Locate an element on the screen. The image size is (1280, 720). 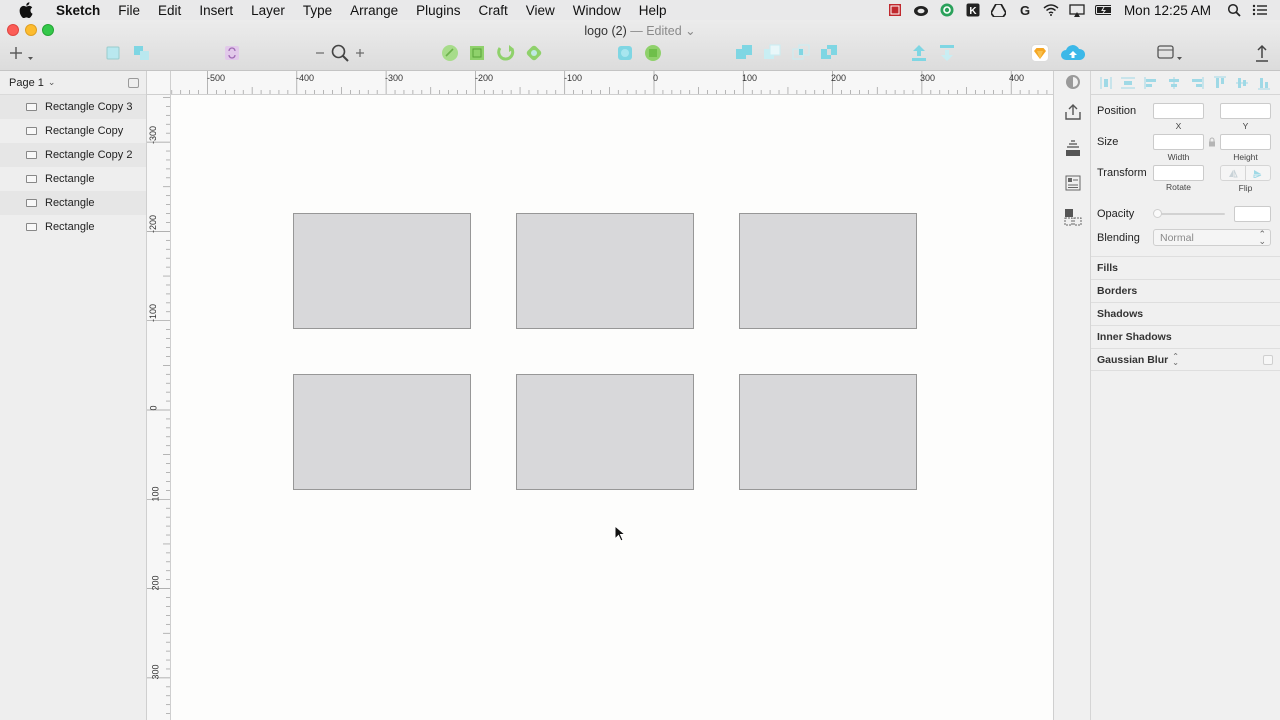
align-left-icon is located at coordinates (1151, 82).